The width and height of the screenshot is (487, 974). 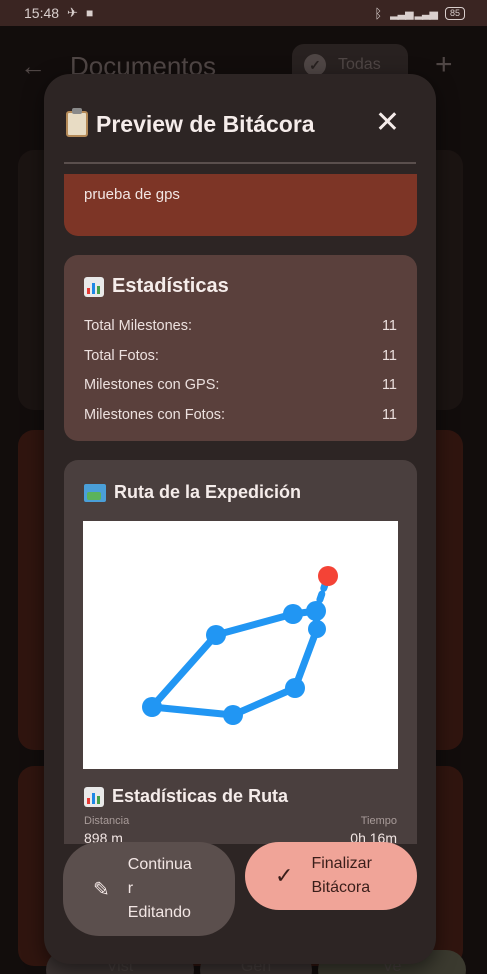 I want to click on stat-row-total-photos: Total Fotos: 11, so click(x=240, y=357).